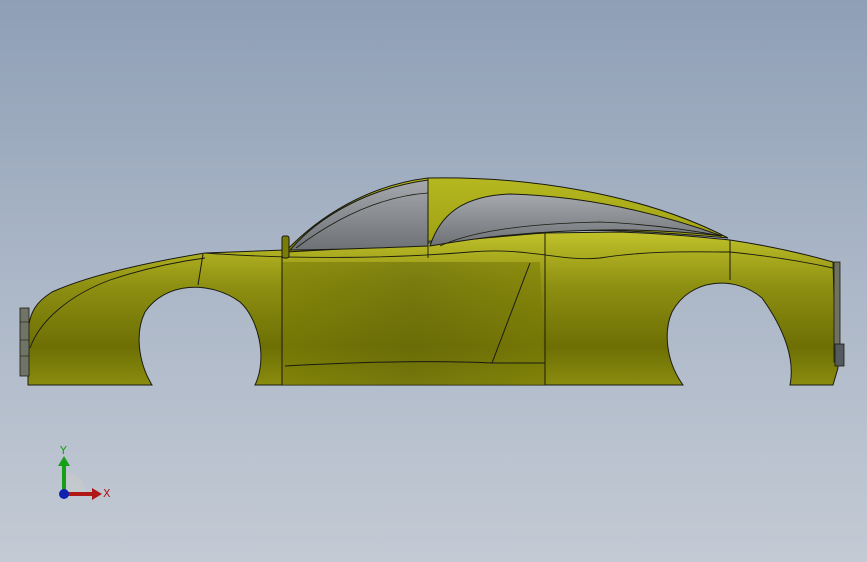 This screenshot has width=867, height=562. Describe the element at coordinates (97, 494) in the screenshot. I see `x-arrow-head` at that location.